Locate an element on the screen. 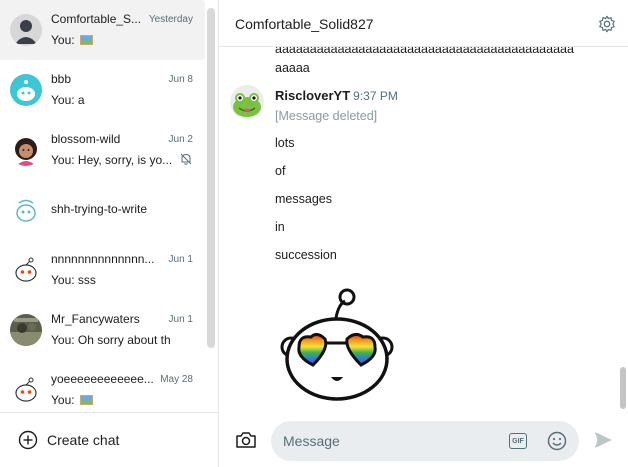  message-author: RiscloverYT 9:37 PM is located at coordinates (336, 95).